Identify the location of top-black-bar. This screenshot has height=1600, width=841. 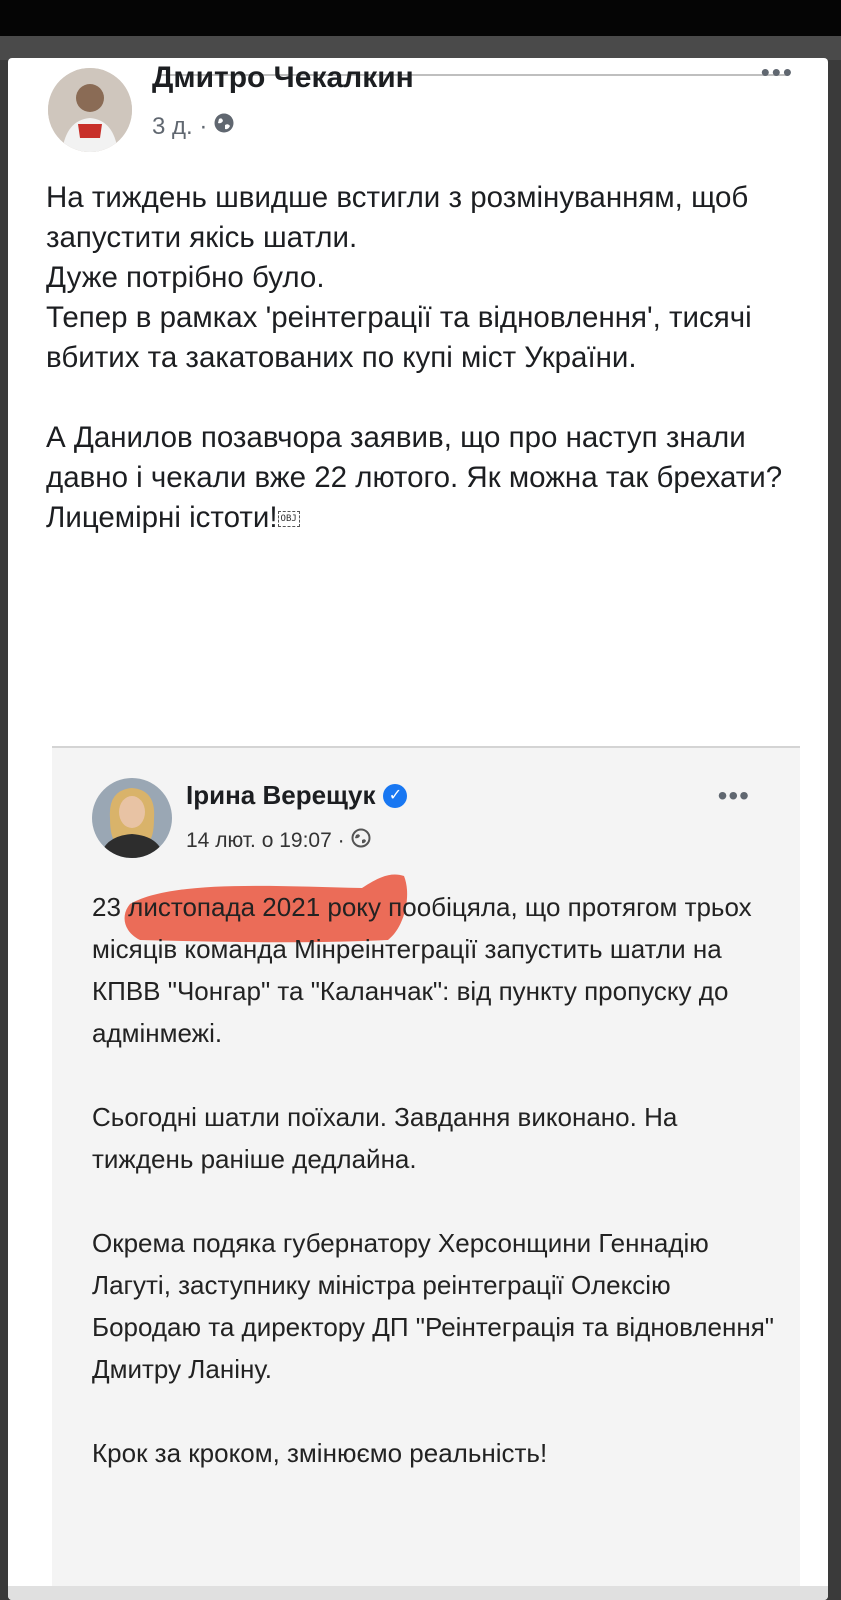
(420, 18).